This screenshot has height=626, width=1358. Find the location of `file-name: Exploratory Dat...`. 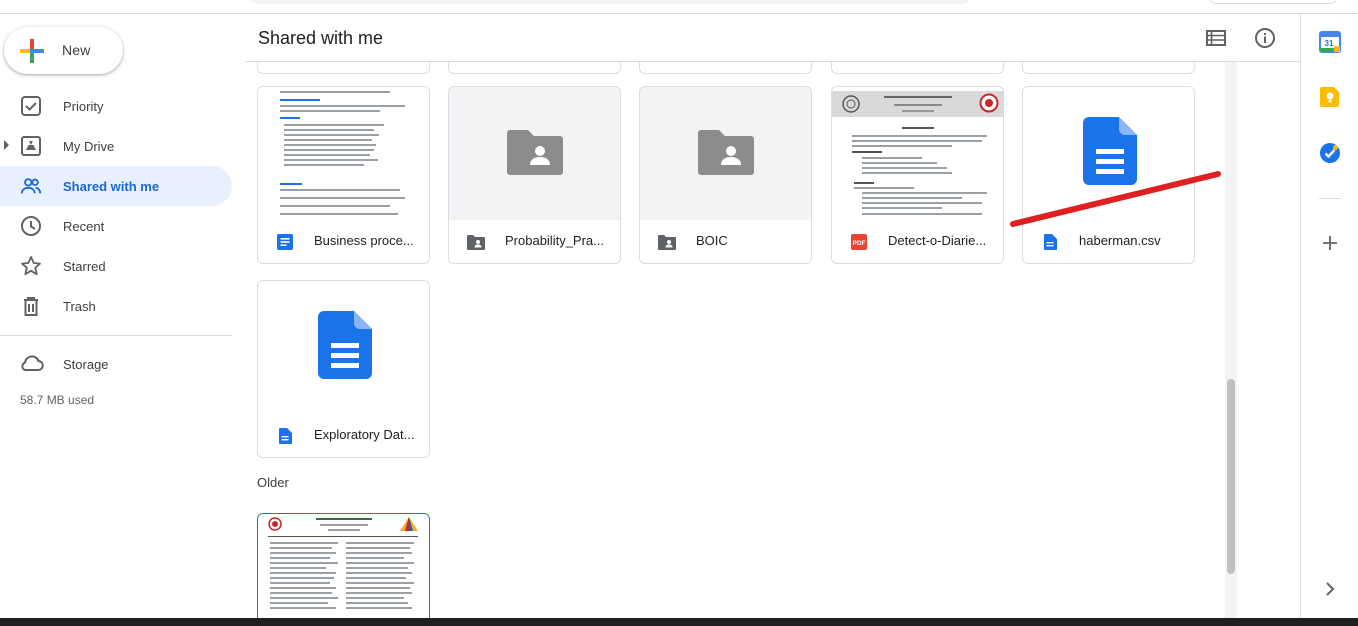

file-name: Exploratory Dat... is located at coordinates (364, 434).